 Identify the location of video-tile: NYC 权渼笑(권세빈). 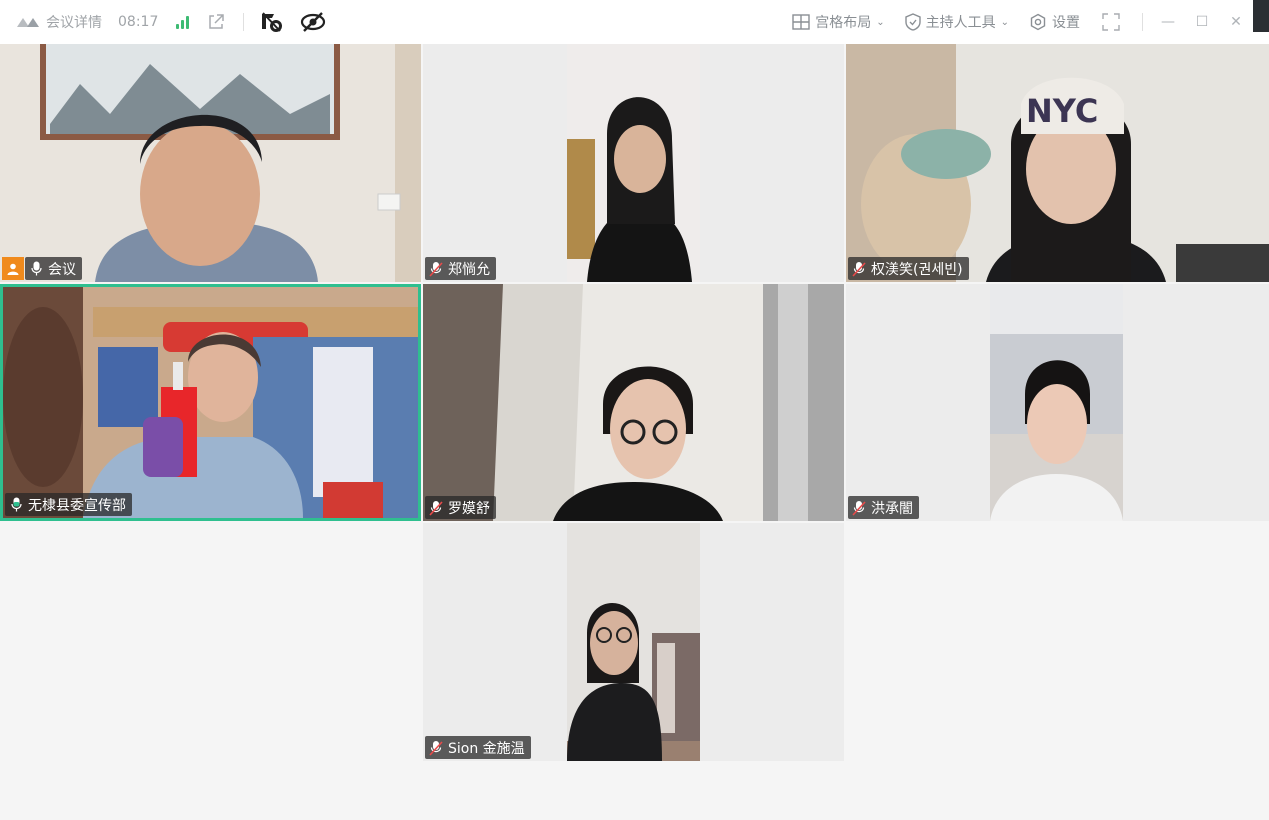
(1057, 163).